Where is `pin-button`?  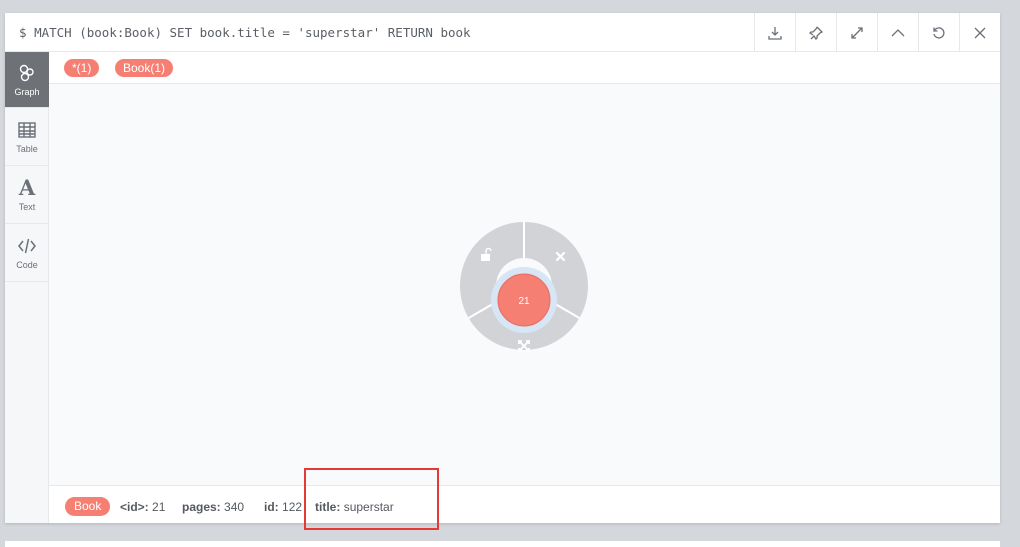 pin-button is located at coordinates (815, 32).